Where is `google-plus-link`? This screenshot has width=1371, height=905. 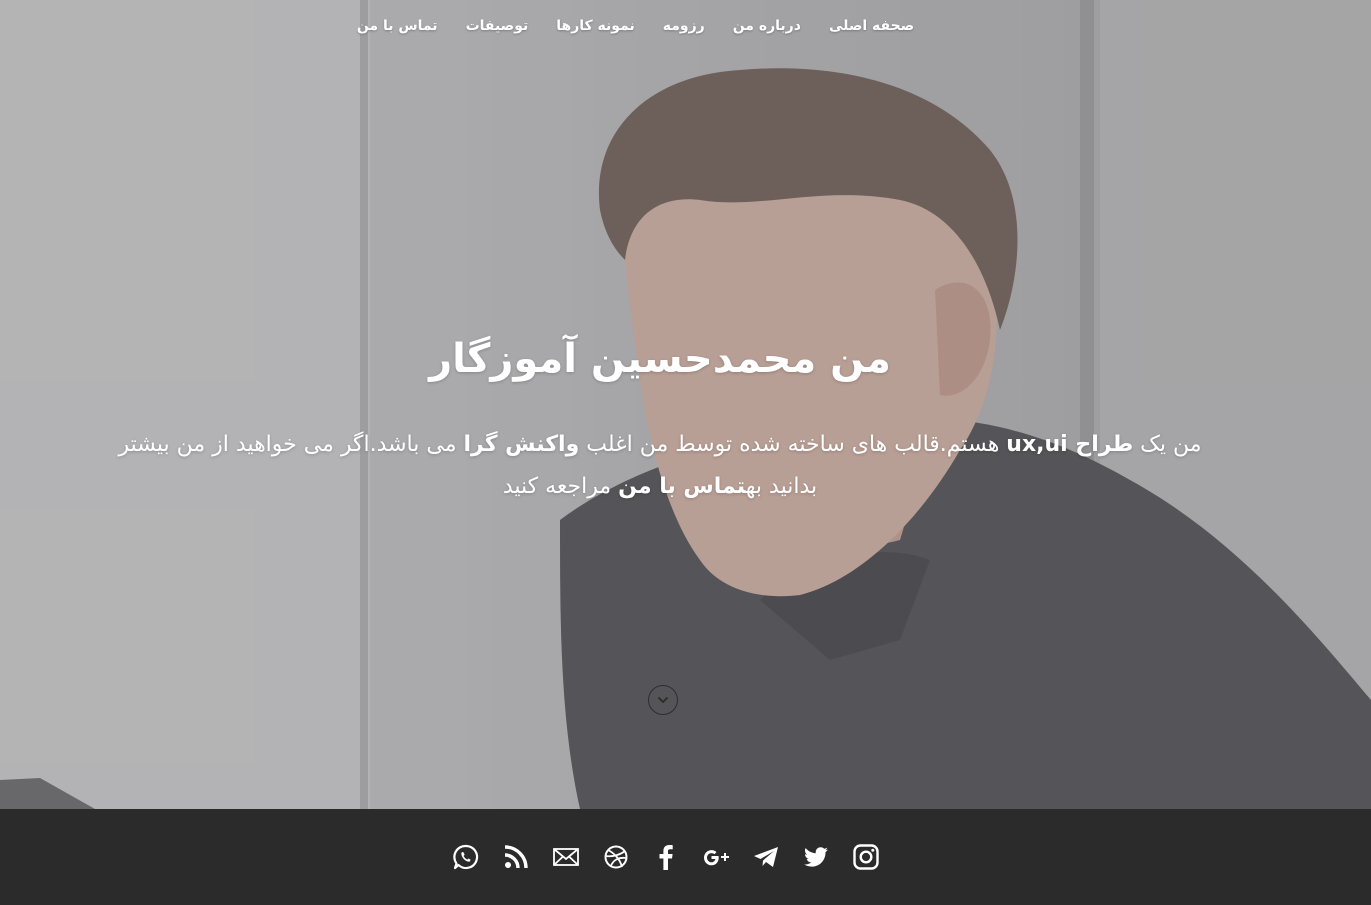 google-plus-link is located at coordinates (716, 857).